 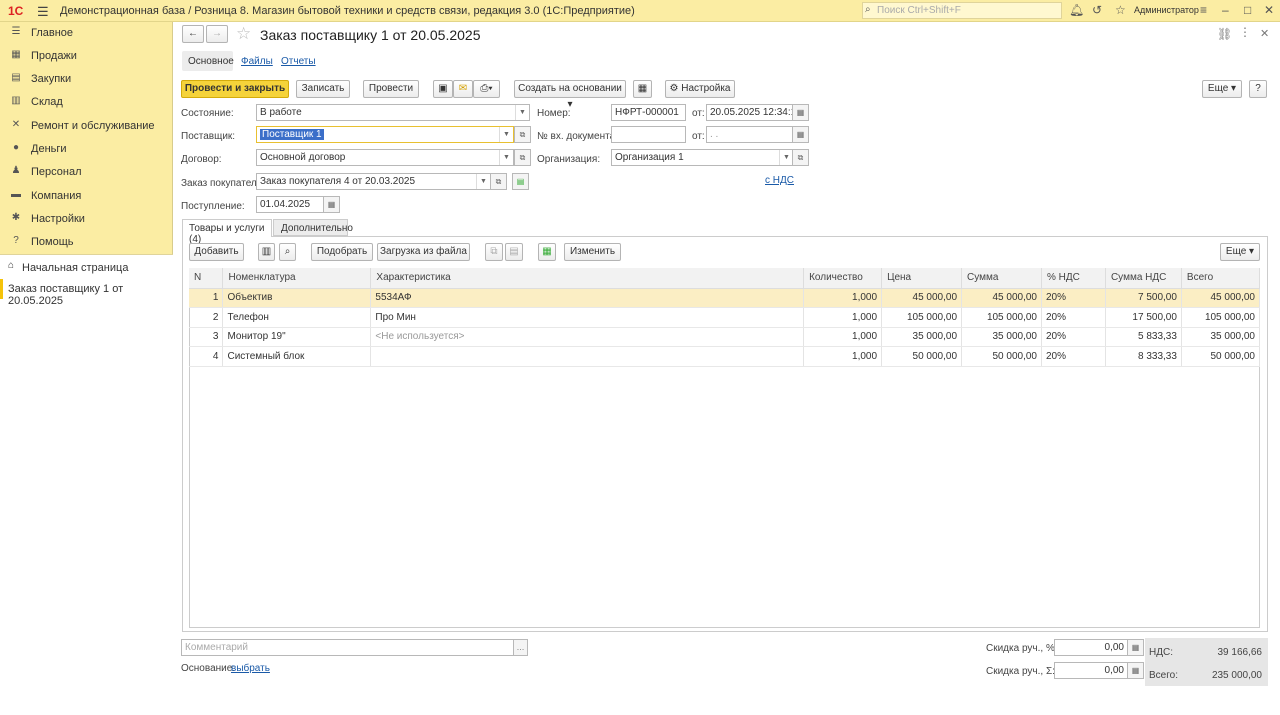 What do you see at coordinates (498, 181) in the screenshot?
I see `open-customer-order-icon: ⧉` at bounding box center [498, 181].